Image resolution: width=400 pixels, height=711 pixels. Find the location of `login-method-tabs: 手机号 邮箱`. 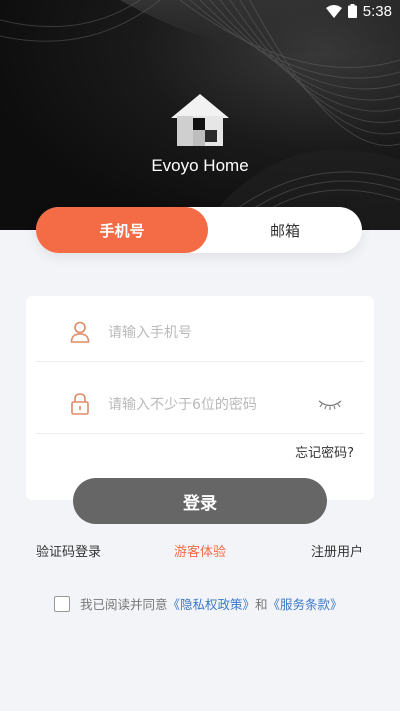

login-method-tabs: 手机号 邮箱 is located at coordinates (199, 230).